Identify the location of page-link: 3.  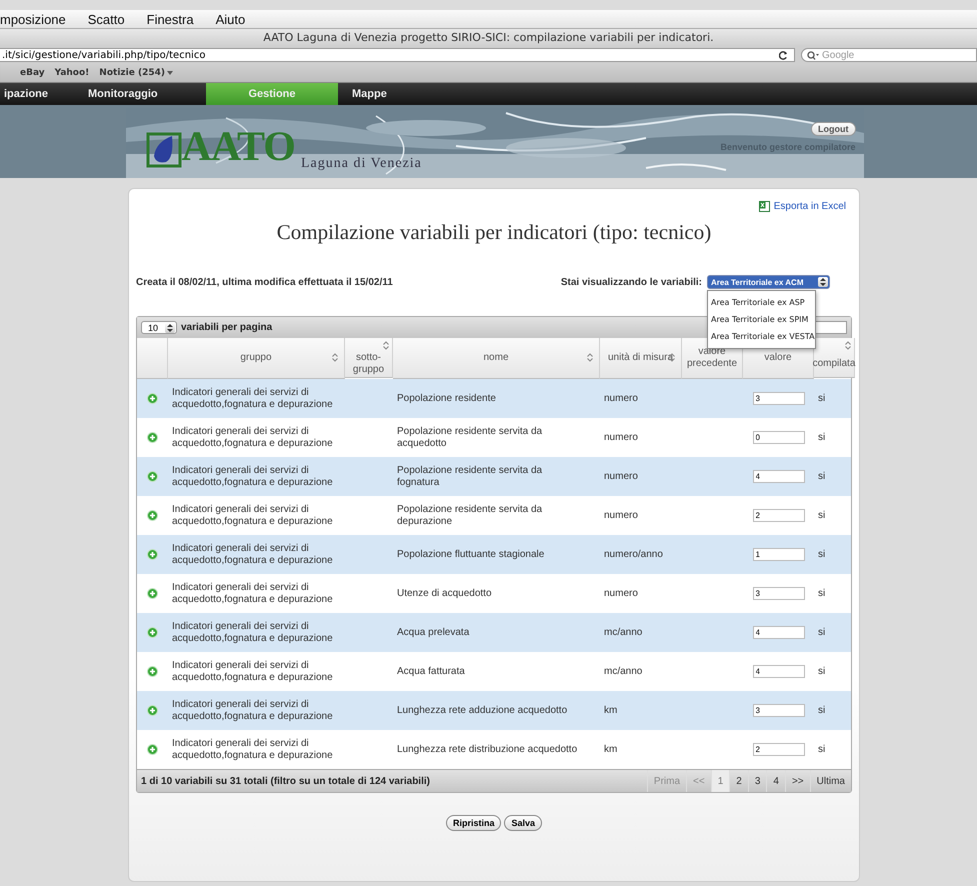
(757, 781).